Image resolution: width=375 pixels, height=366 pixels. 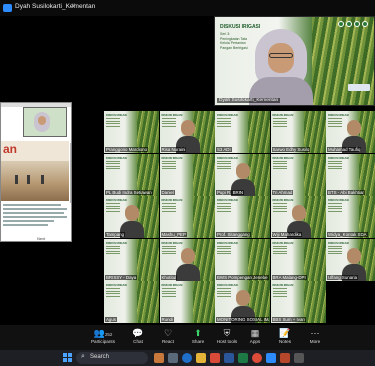 What do you see at coordinates (45, 122) in the screenshot?
I see `self-view-thumbnail` at bounding box center [45, 122].